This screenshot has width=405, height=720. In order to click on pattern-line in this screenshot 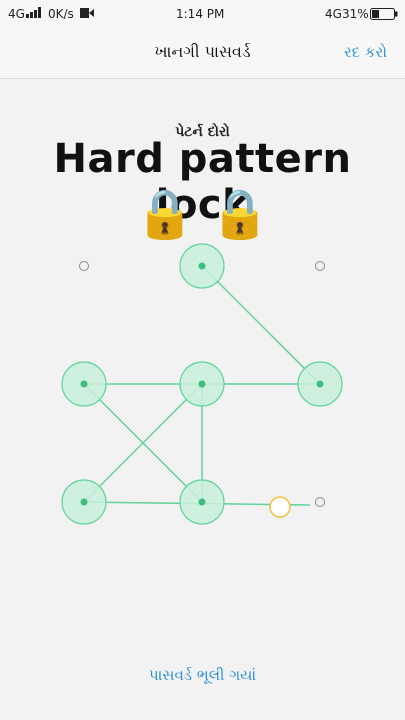, I will do `click(261, 325)`.